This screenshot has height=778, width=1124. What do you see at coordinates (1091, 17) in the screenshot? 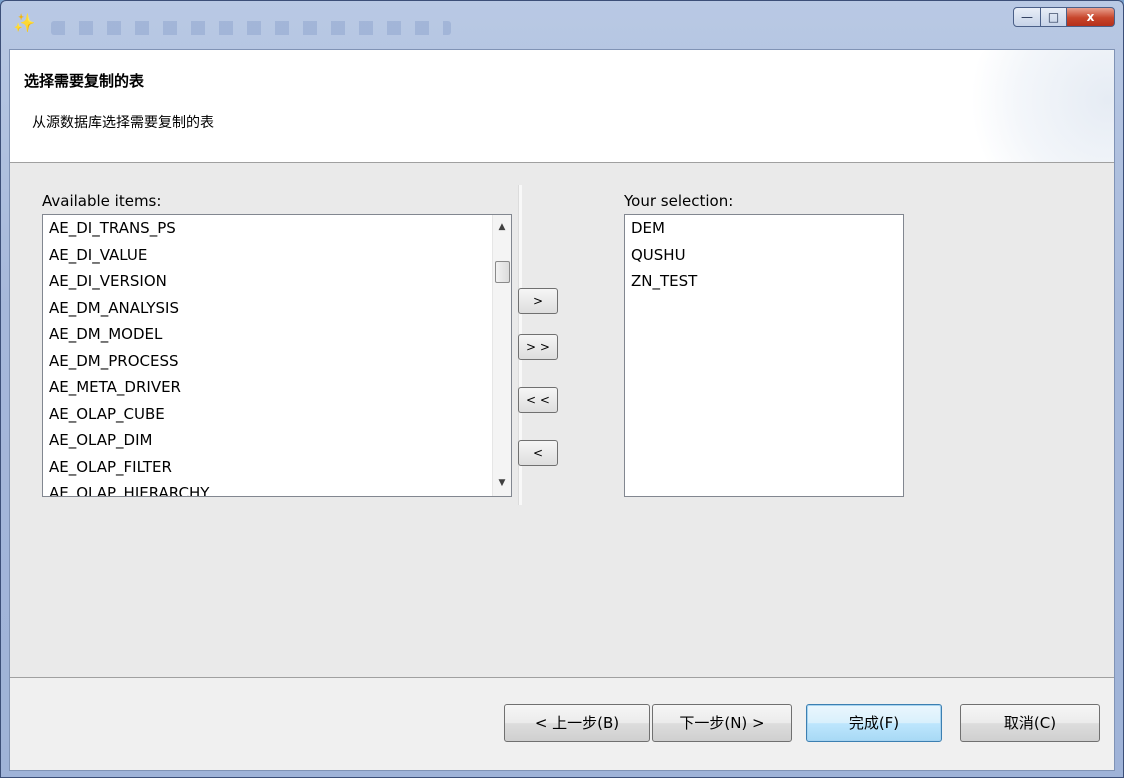
I see `close-button: x` at bounding box center [1091, 17].